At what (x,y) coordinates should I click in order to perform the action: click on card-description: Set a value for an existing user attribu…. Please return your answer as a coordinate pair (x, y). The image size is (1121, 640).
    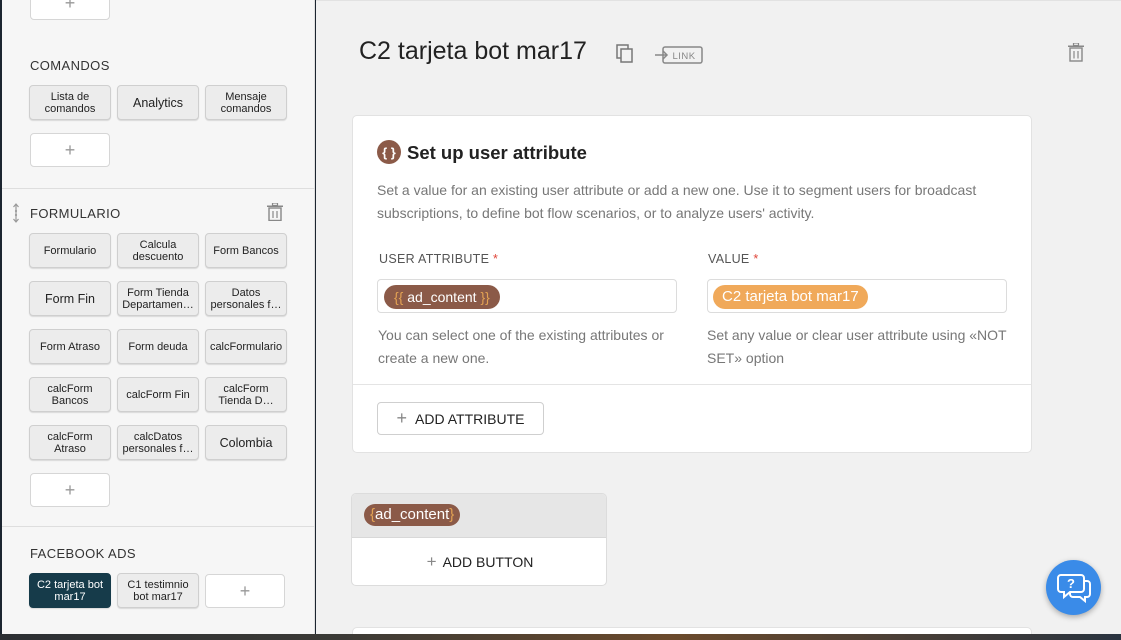
    Looking at the image, I should click on (677, 201).